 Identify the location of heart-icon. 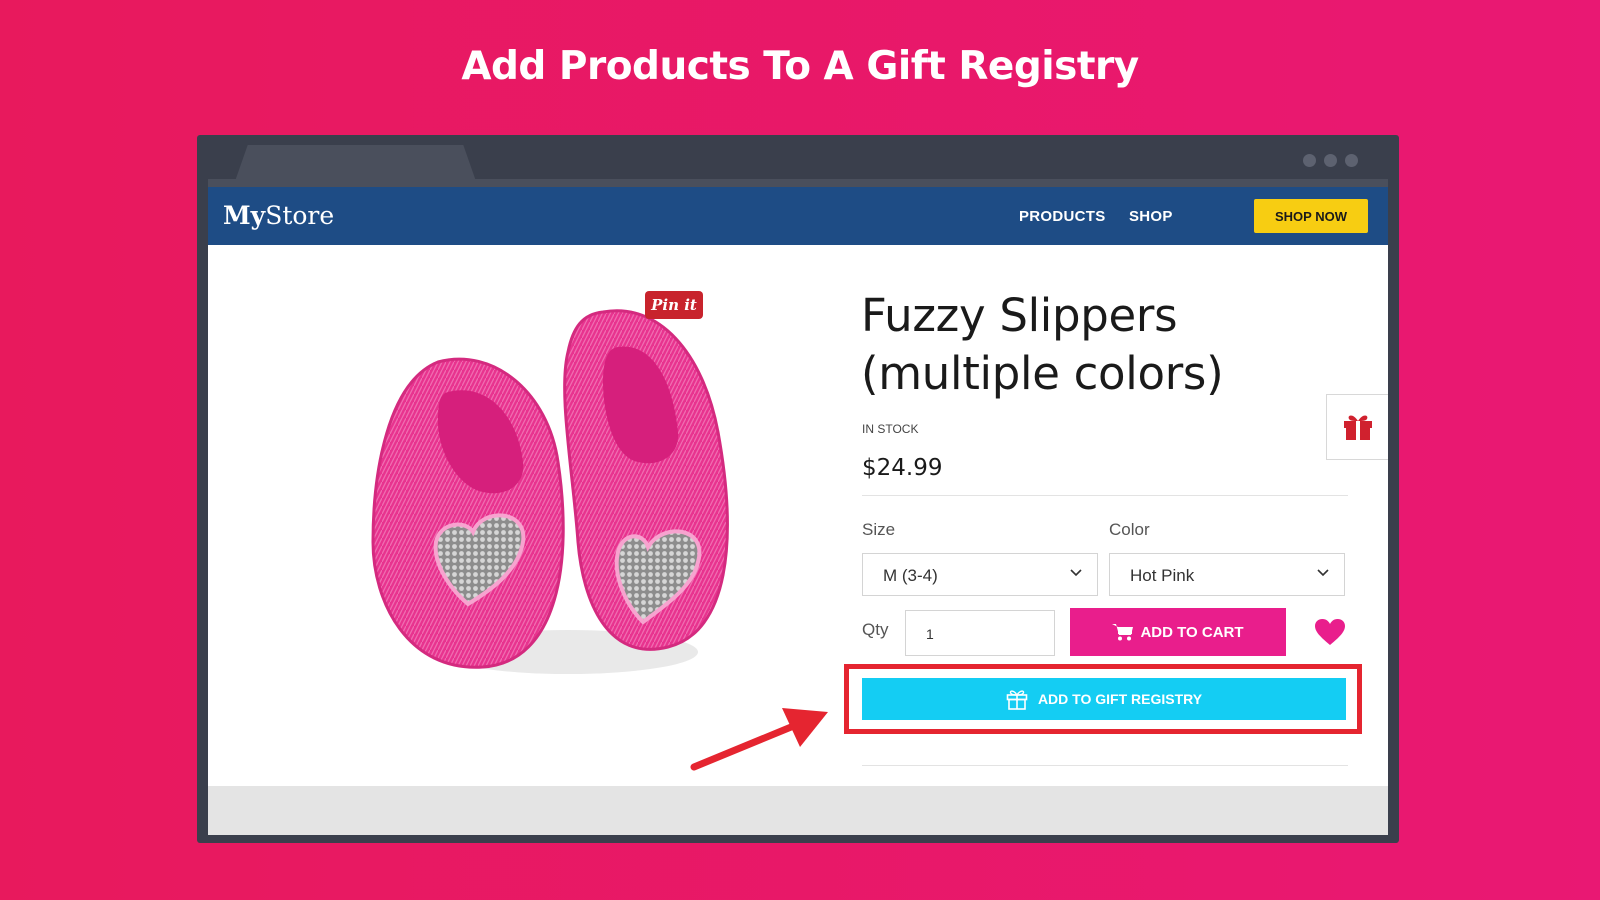
(1330, 632).